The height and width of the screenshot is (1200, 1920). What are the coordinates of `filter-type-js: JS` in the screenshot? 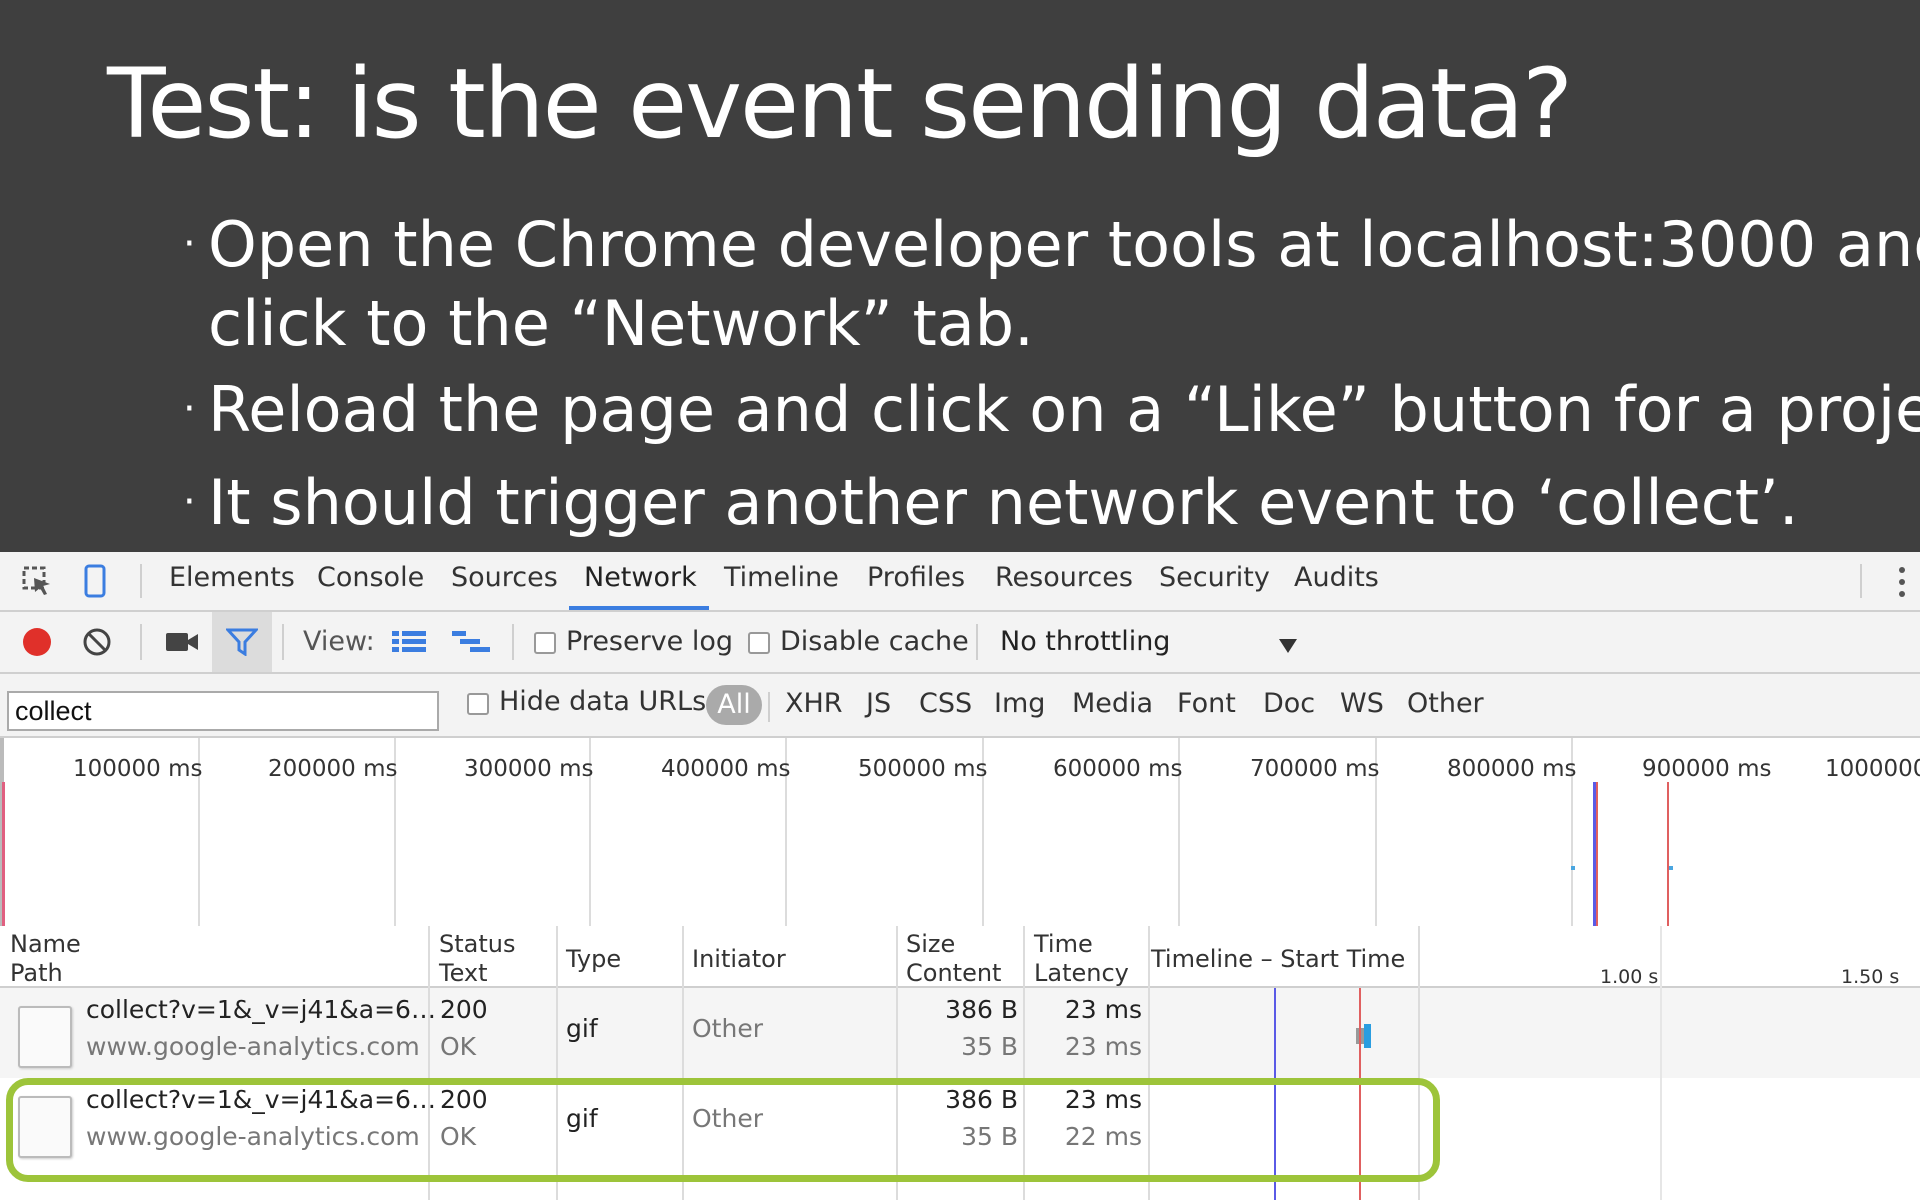 It's located at (878, 703).